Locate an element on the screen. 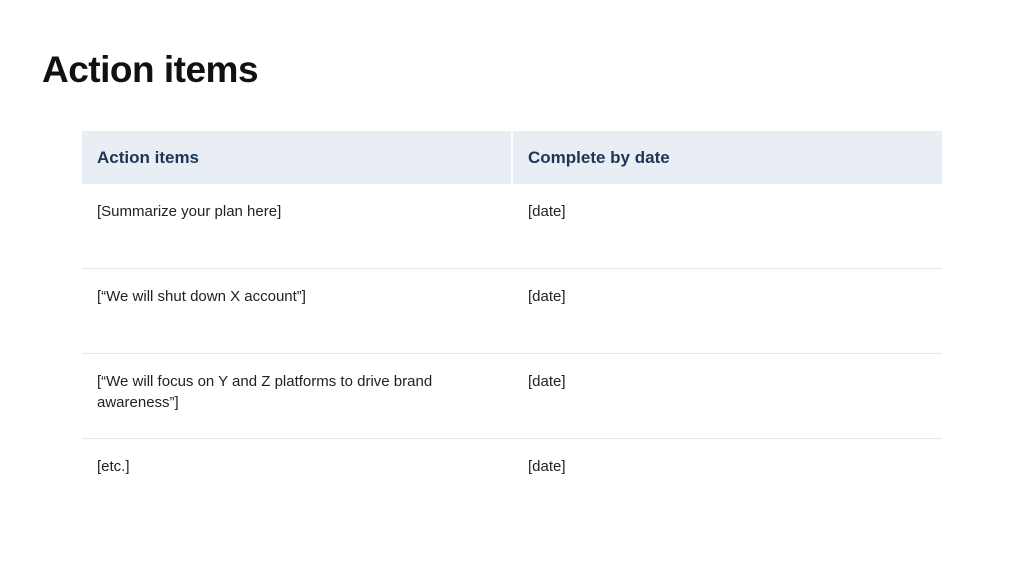 This screenshot has height=576, width=1024. action-item-cell: [etc.] is located at coordinates (113, 466).